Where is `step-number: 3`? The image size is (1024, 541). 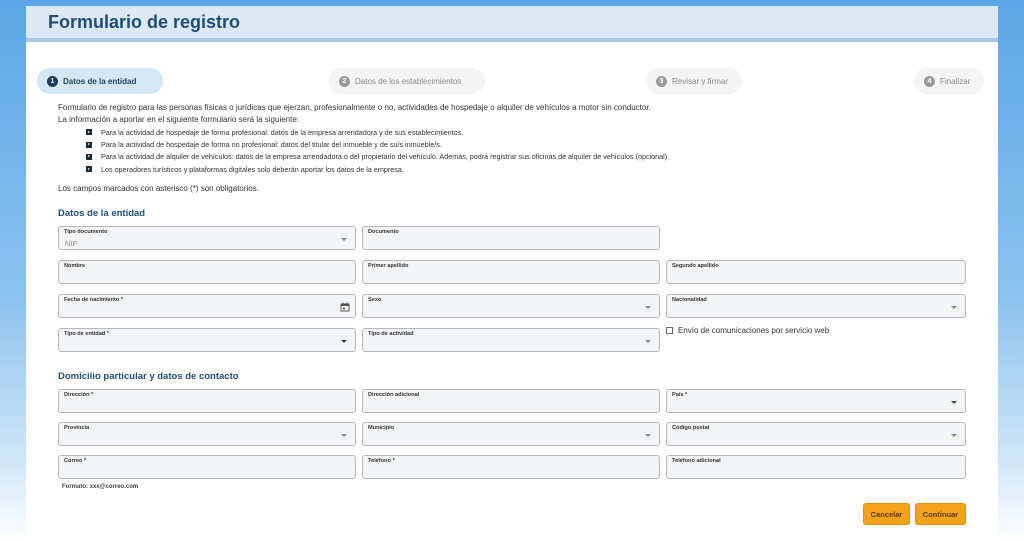 step-number: 3 is located at coordinates (661, 81).